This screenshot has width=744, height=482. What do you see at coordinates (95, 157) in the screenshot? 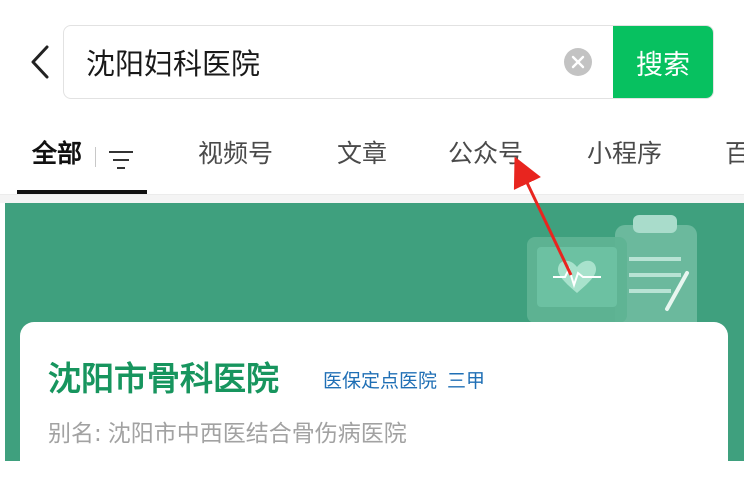
I see `tab-separator` at bounding box center [95, 157].